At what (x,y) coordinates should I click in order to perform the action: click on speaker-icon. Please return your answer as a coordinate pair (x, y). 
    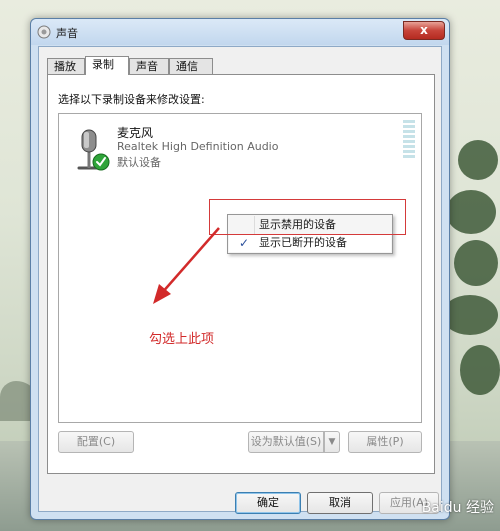
    Looking at the image, I should click on (44, 32).